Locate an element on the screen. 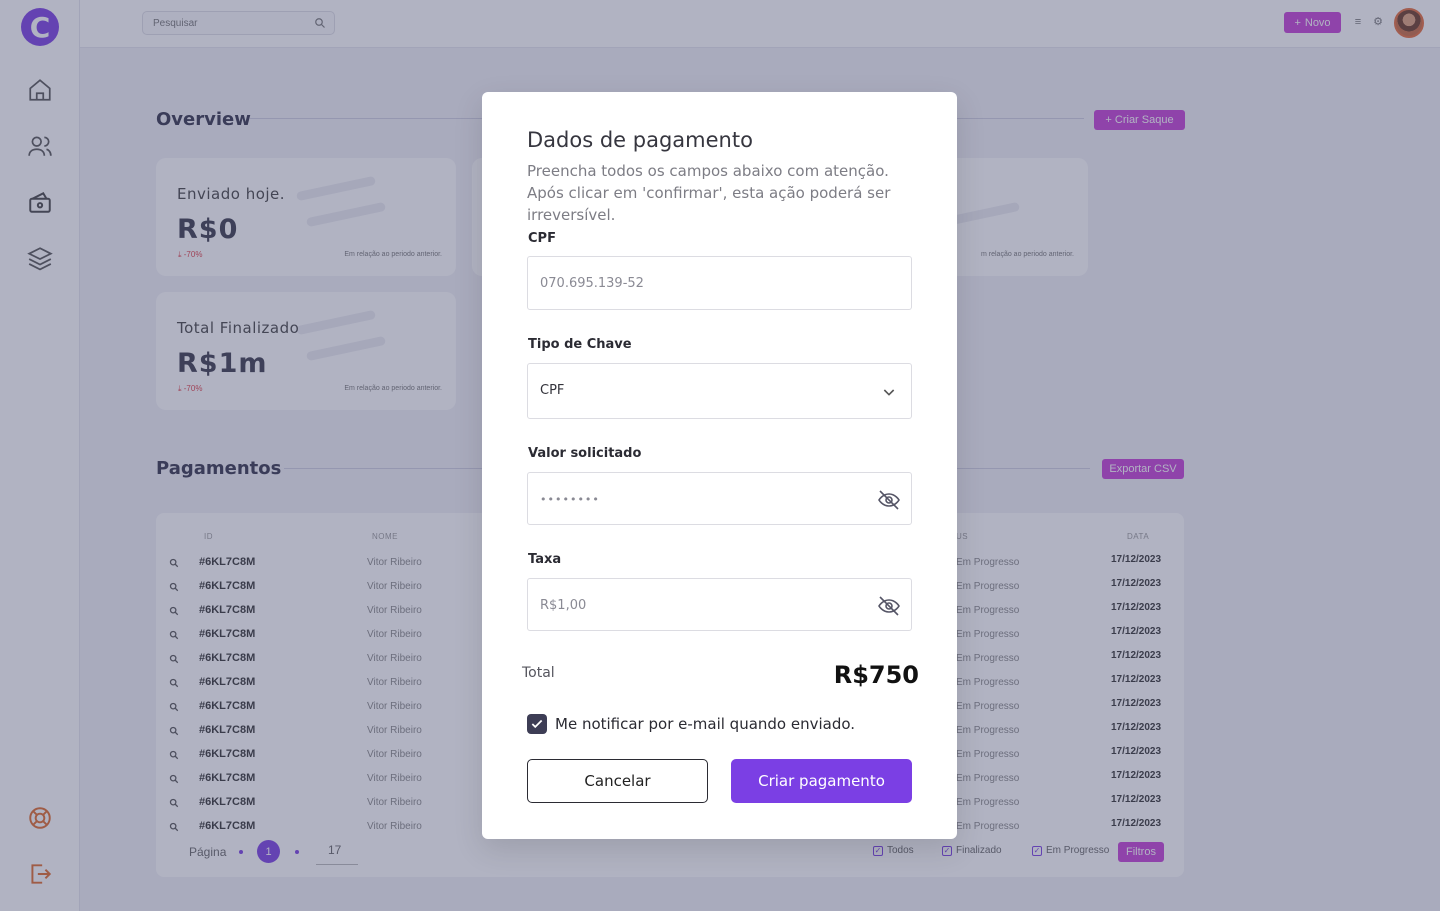  total-label: Total is located at coordinates (538, 673).